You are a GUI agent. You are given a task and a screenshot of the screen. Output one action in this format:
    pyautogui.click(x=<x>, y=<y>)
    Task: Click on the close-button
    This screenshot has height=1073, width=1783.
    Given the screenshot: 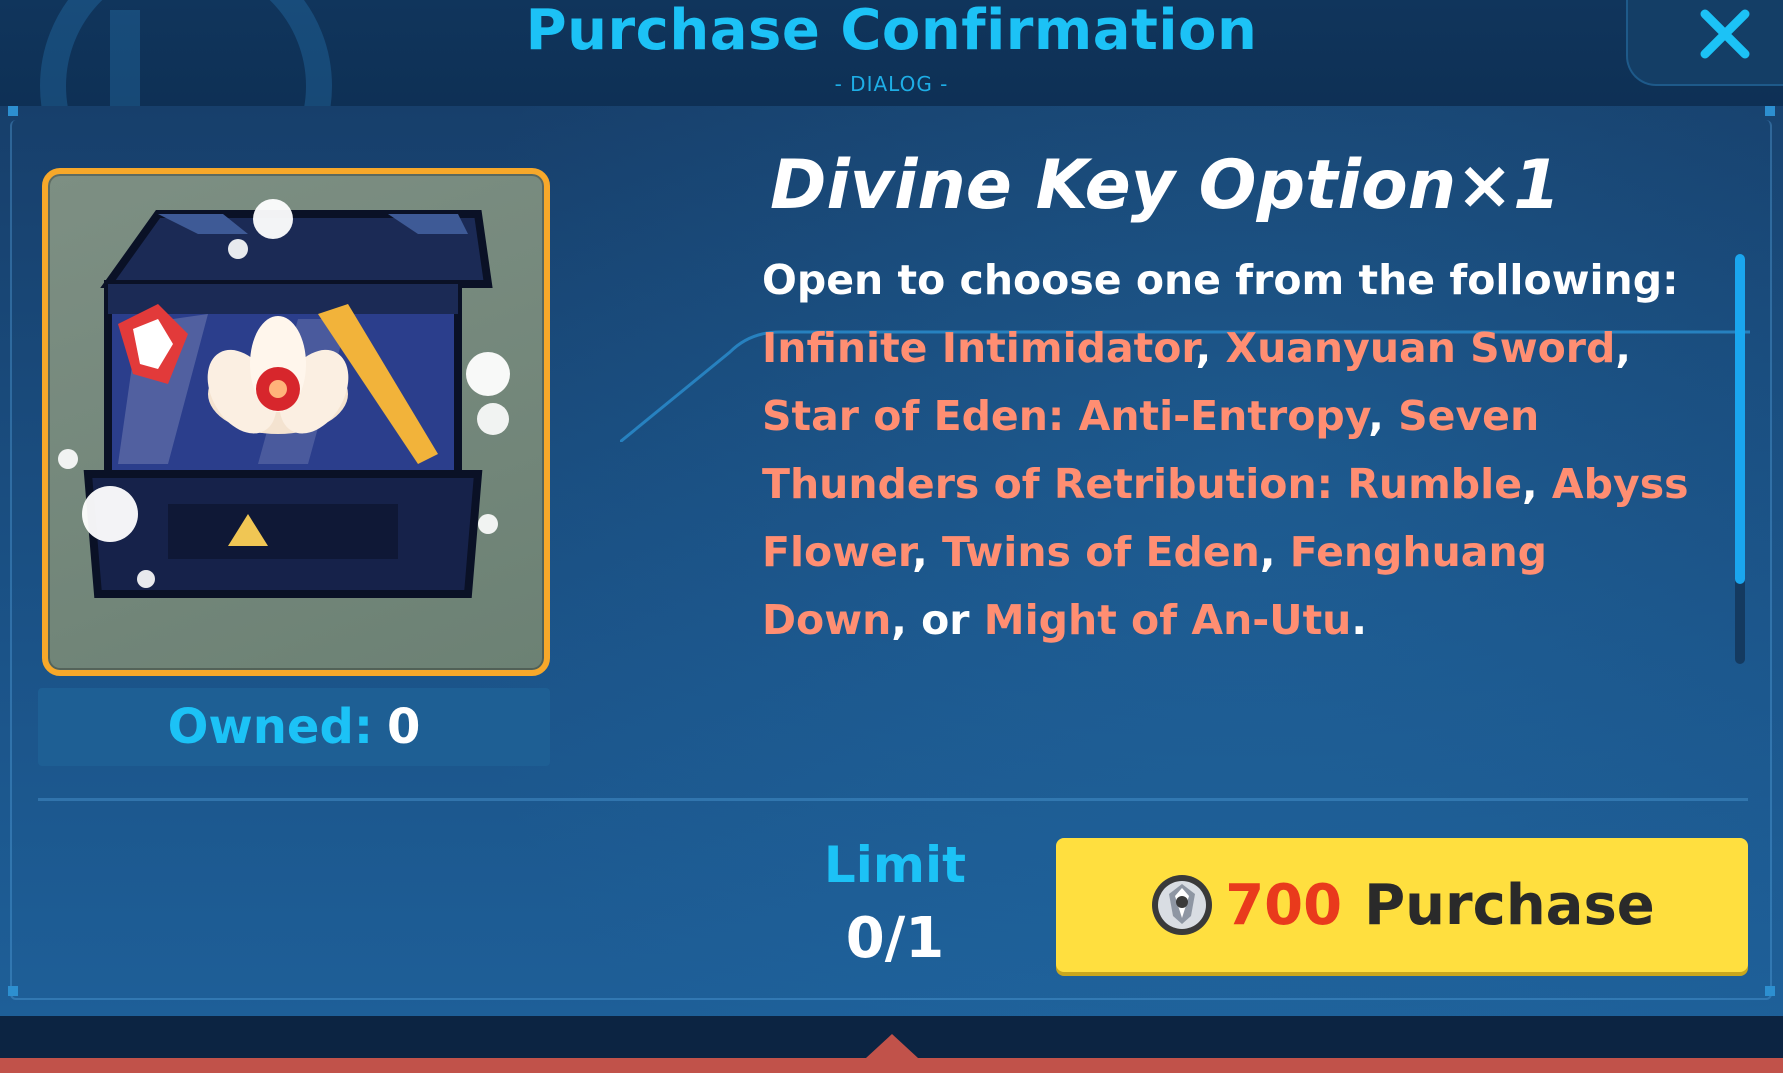 What is the action you would take?
    pyautogui.click(x=1704, y=43)
    